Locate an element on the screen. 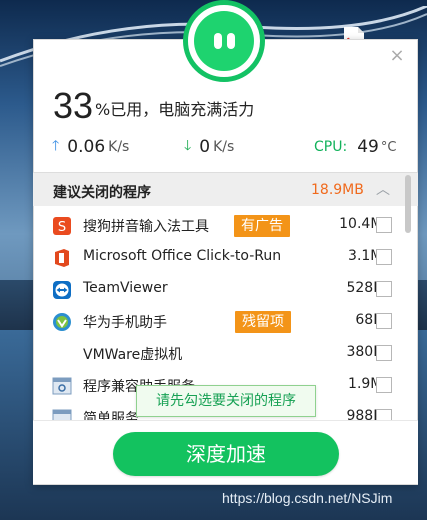 The height and width of the screenshot is (520, 427). cpu-temperature: CPU: 49 °C is located at coordinates (355, 147).